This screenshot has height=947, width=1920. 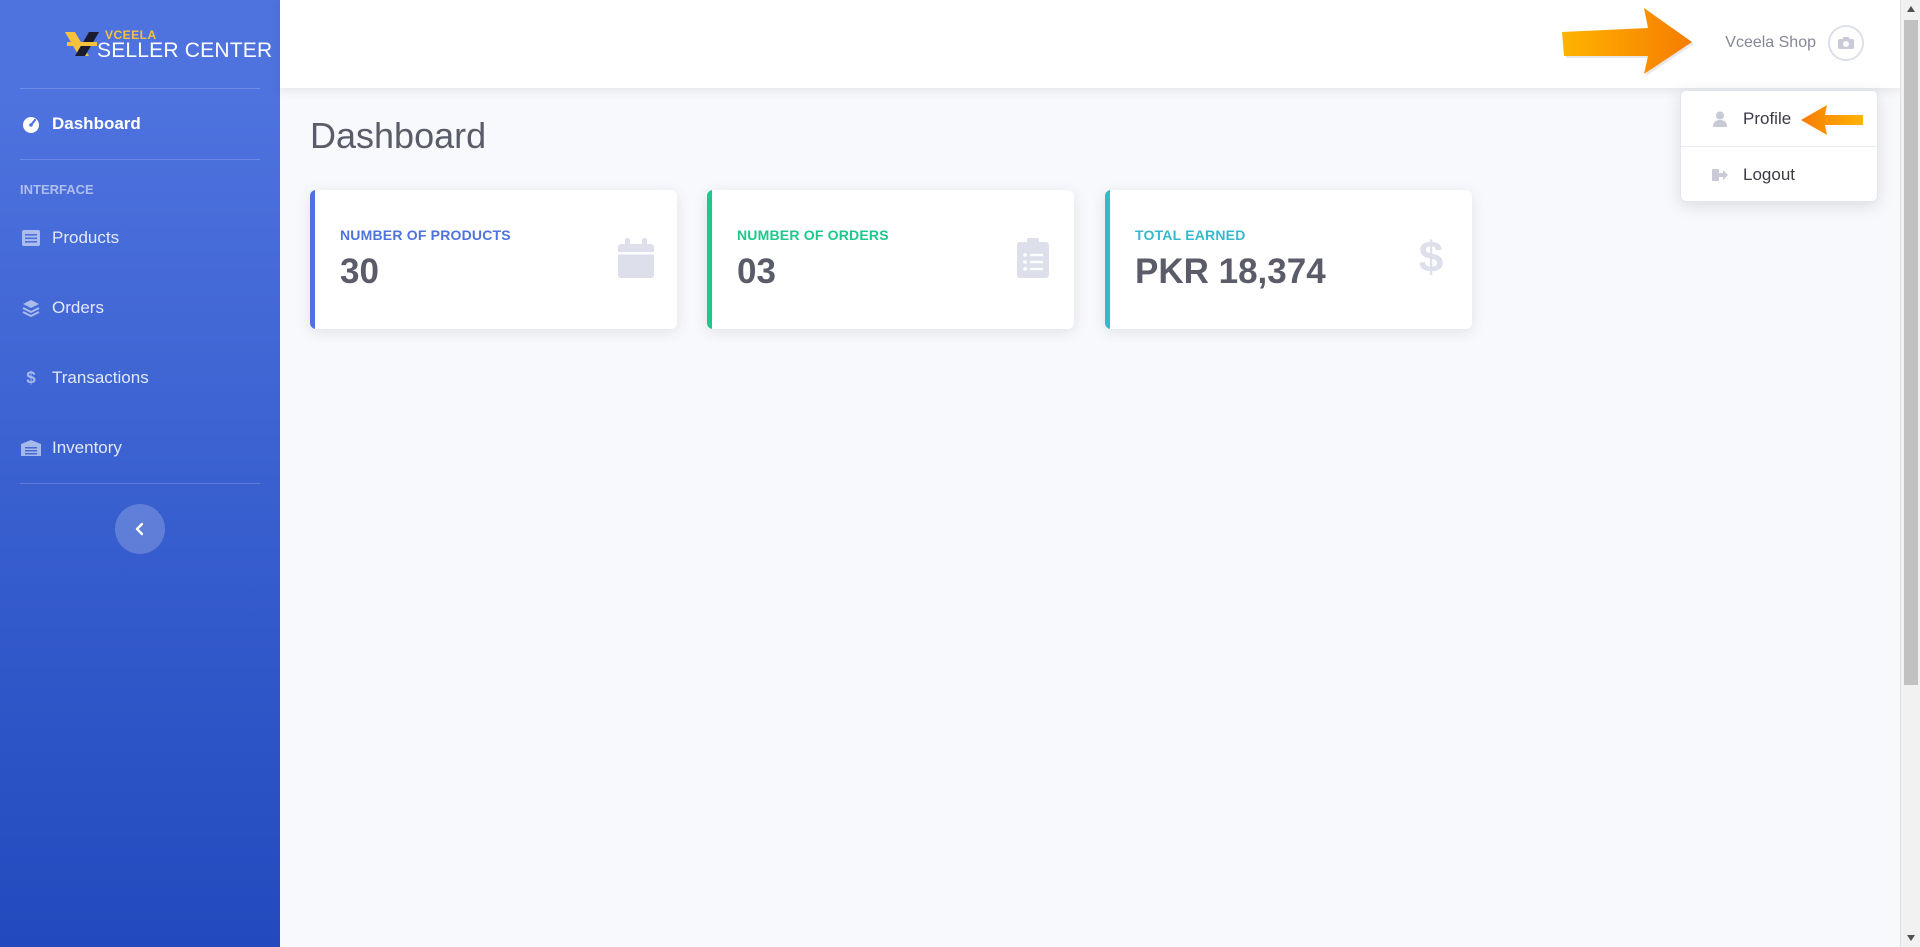 What do you see at coordinates (78, 307) in the screenshot?
I see `sidebar-item-label: Orders` at bounding box center [78, 307].